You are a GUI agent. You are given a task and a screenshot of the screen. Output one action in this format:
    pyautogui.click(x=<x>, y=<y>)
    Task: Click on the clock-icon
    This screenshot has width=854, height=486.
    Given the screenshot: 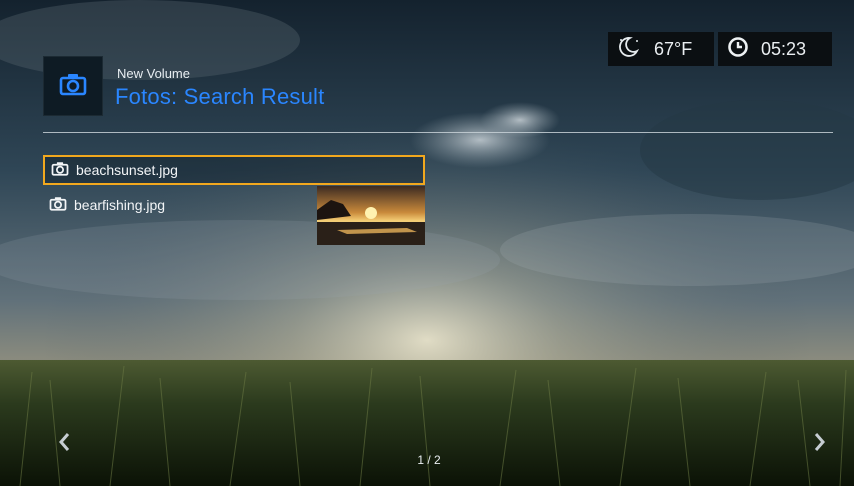 What is the action you would take?
    pyautogui.click(x=738, y=49)
    